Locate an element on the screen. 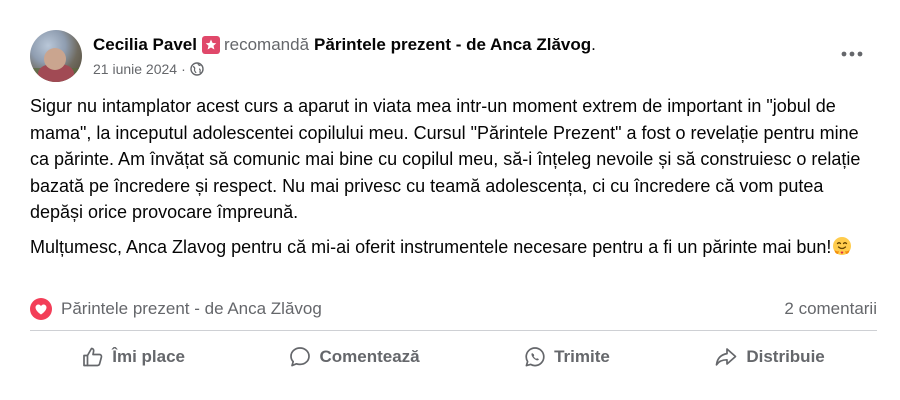 Image resolution: width=900 pixels, height=400 pixels. reaction-summary: Părintele prezent - de Anca Zlăvog is located at coordinates (176, 309).